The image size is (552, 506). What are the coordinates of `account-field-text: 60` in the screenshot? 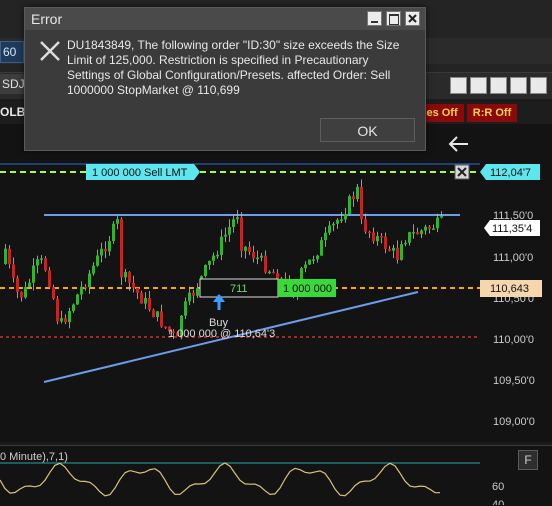 It's located at (10, 52).